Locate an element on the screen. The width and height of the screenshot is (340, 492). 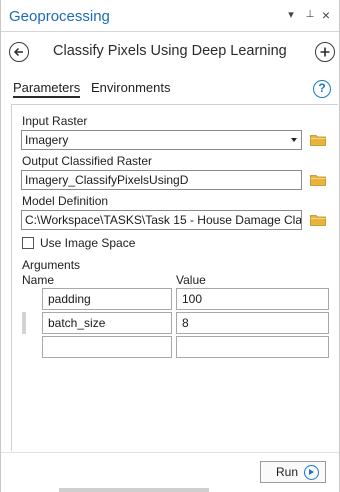
back-arrow-icon is located at coordinates (18, 52).